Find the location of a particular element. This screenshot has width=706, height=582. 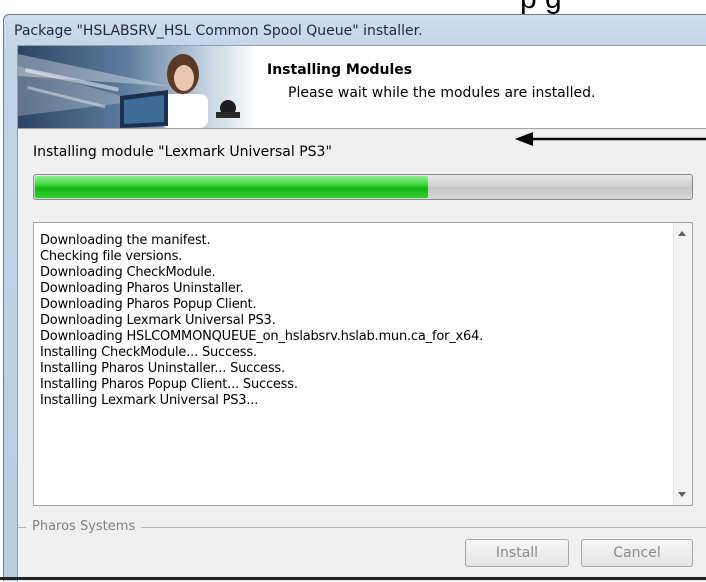

log-line: Downloading Pharos Uninstaller. is located at coordinates (142, 288).